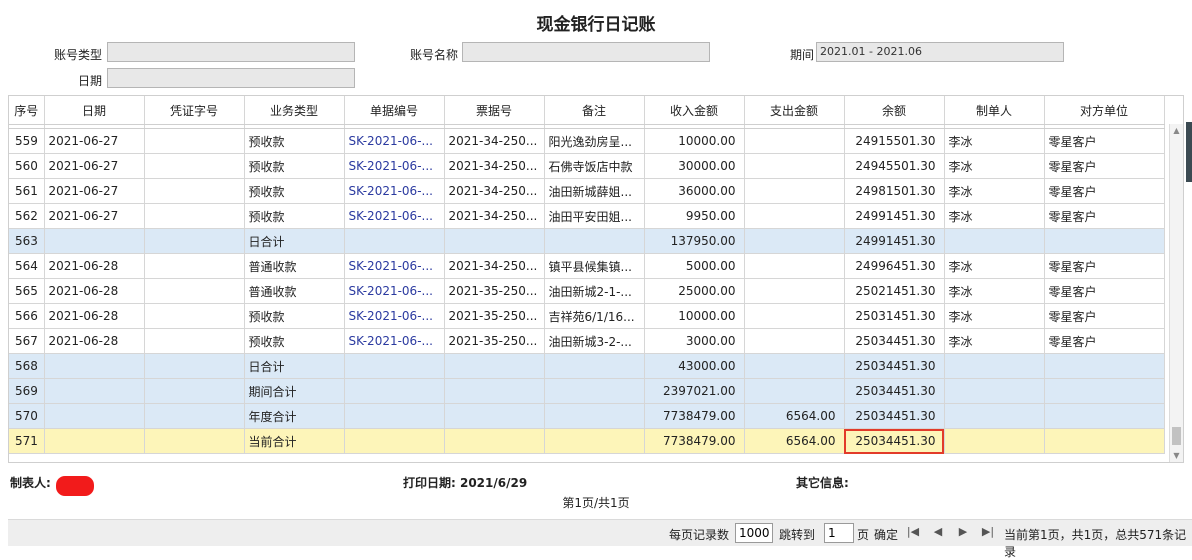 The height and width of the screenshot is (560, 1192). Describe the element at coordinates (27, 166) in the screenshot. I see `cell-idx: 560` at that location.